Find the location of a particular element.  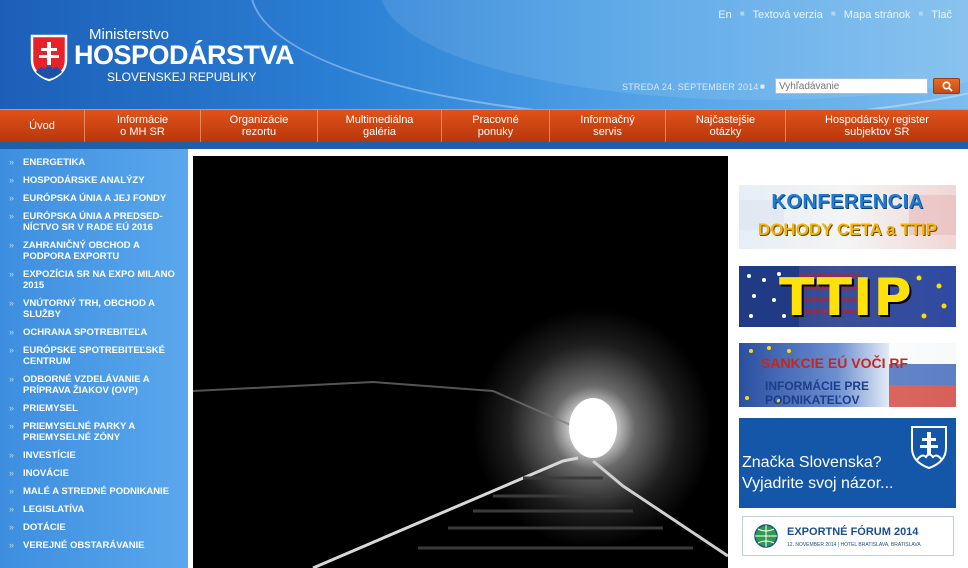

sidebar-item-inovacie: INOVÁCIE is located at coordinates (94, 473).